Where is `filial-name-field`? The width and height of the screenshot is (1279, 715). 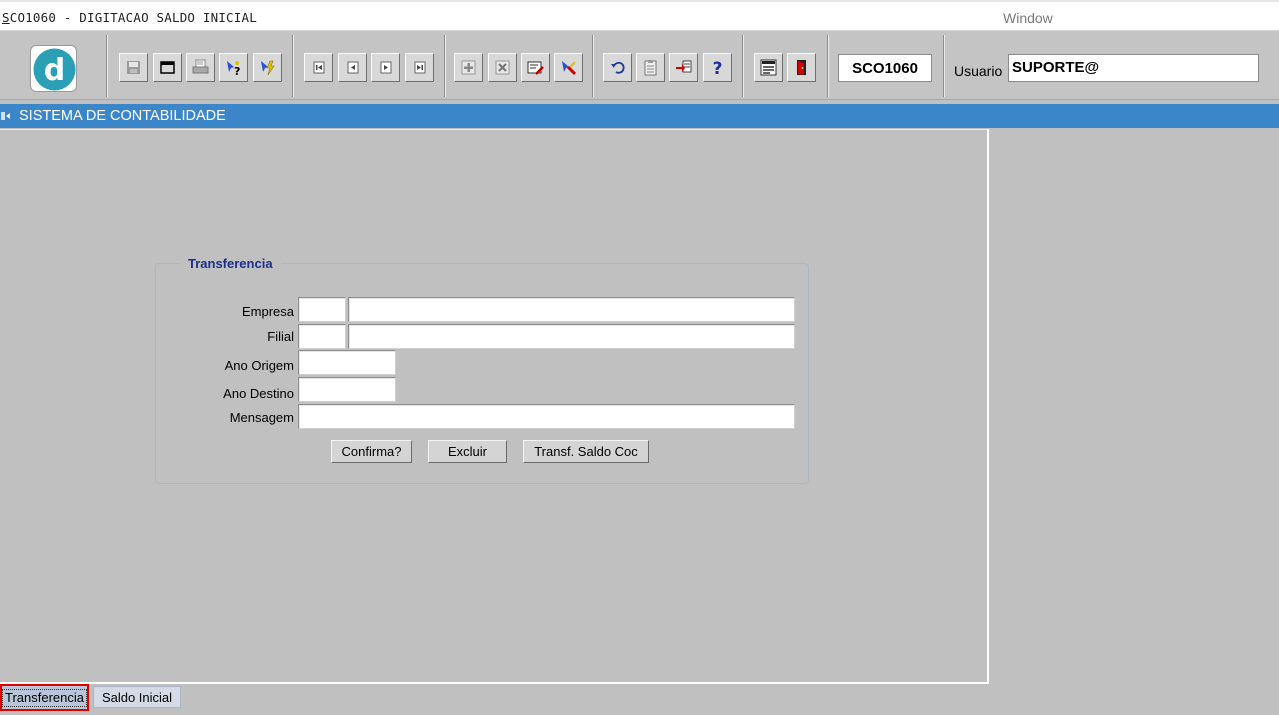 filial-name-field is located at coordinates (571, 336).